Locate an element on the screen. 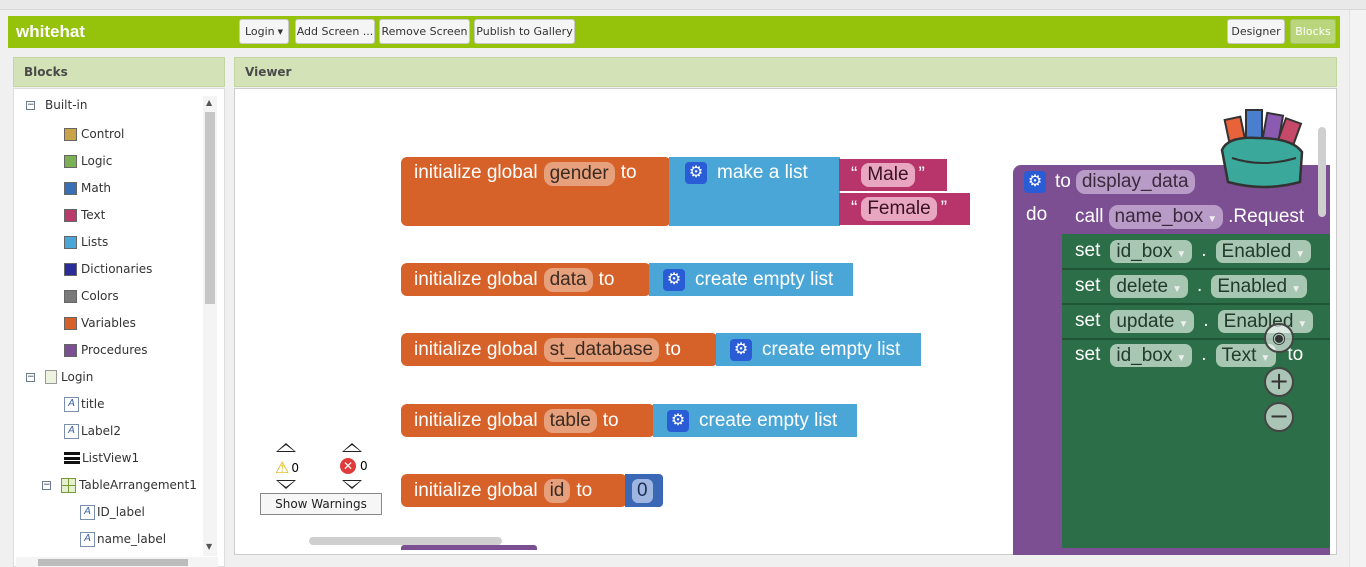  partial-procedure-block is located at coordinates (469, 547).